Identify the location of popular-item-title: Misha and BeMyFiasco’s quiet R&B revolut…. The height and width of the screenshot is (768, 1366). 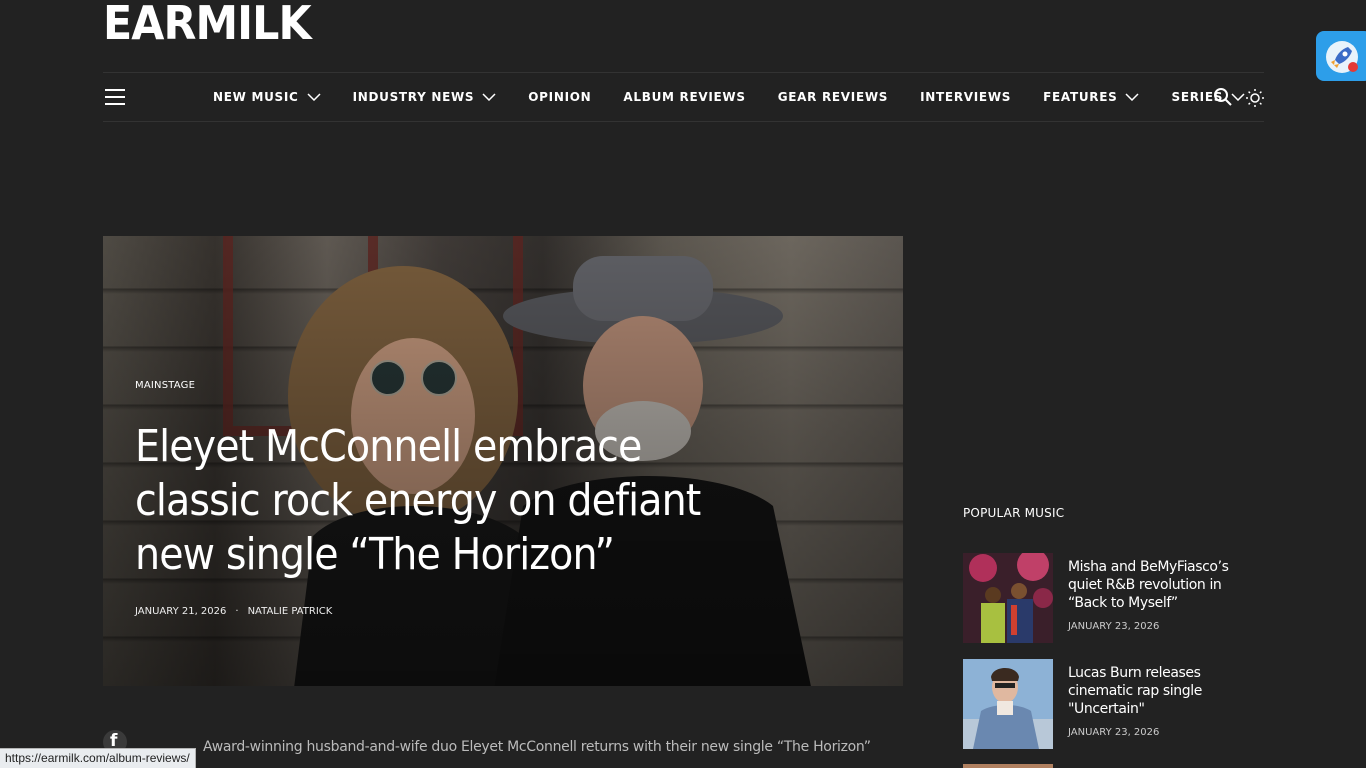
(1160, 585).